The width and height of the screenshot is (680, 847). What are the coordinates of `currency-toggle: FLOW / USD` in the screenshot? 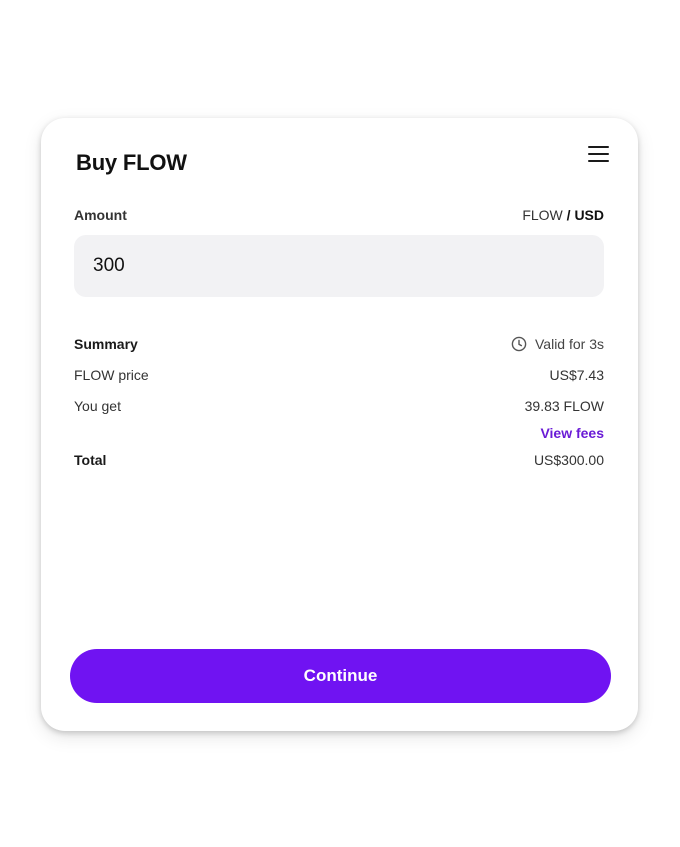 It's located at (563, 215).